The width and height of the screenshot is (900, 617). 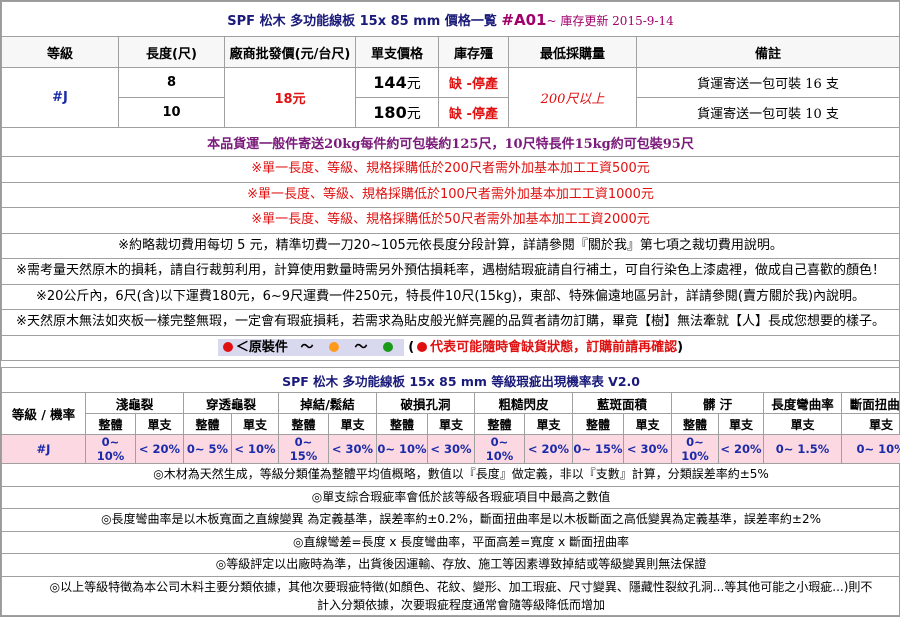 What do you see at coordinates (291, 21) in the screenshot?
I see `title-prefix: SPF 松木 多功能線板` at bounding box center [291, 21].